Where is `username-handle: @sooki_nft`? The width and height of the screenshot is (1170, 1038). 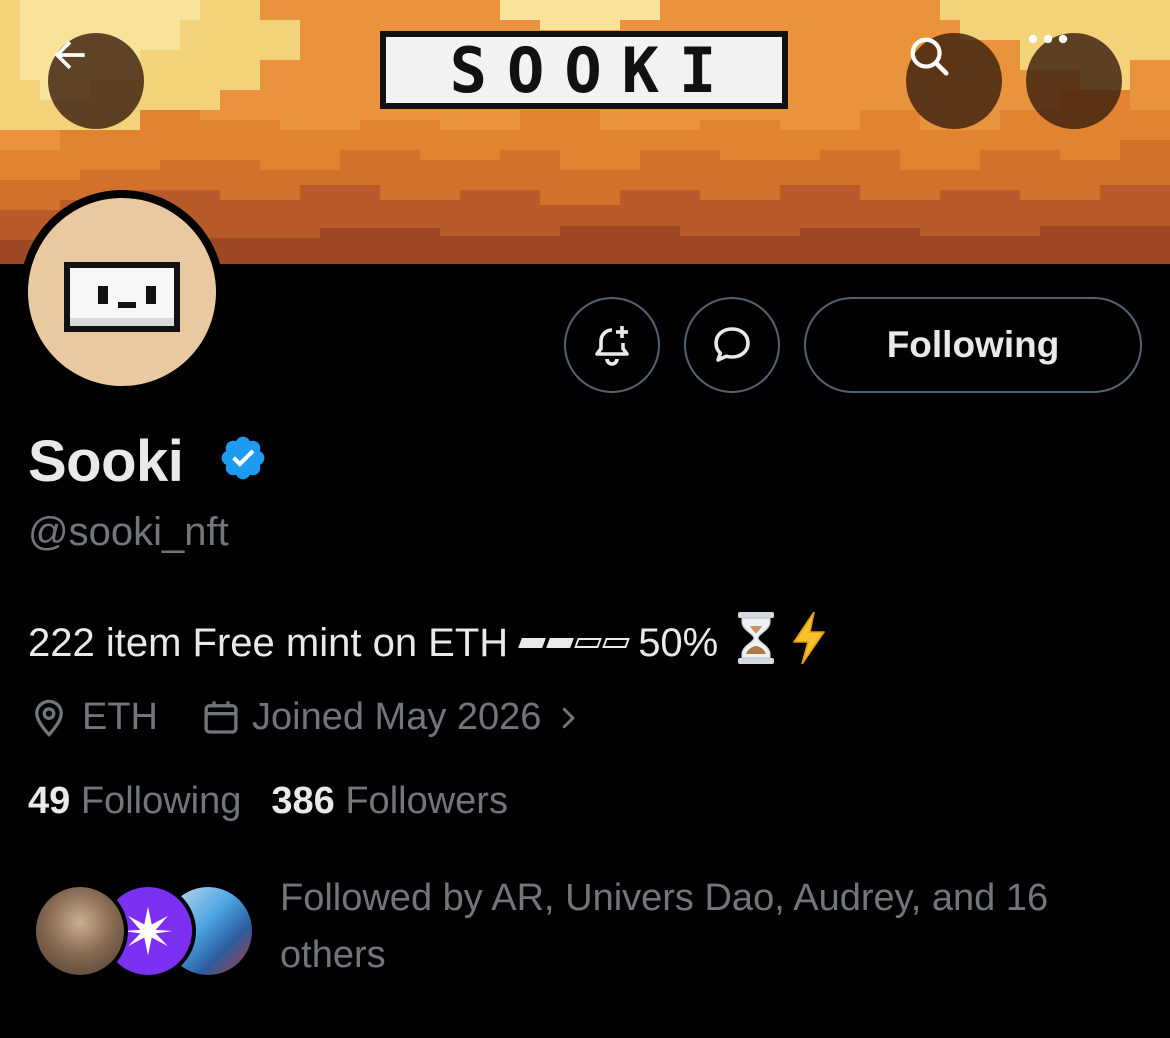
username-handle: @sooki_nft is located at coordinates (128, 532).